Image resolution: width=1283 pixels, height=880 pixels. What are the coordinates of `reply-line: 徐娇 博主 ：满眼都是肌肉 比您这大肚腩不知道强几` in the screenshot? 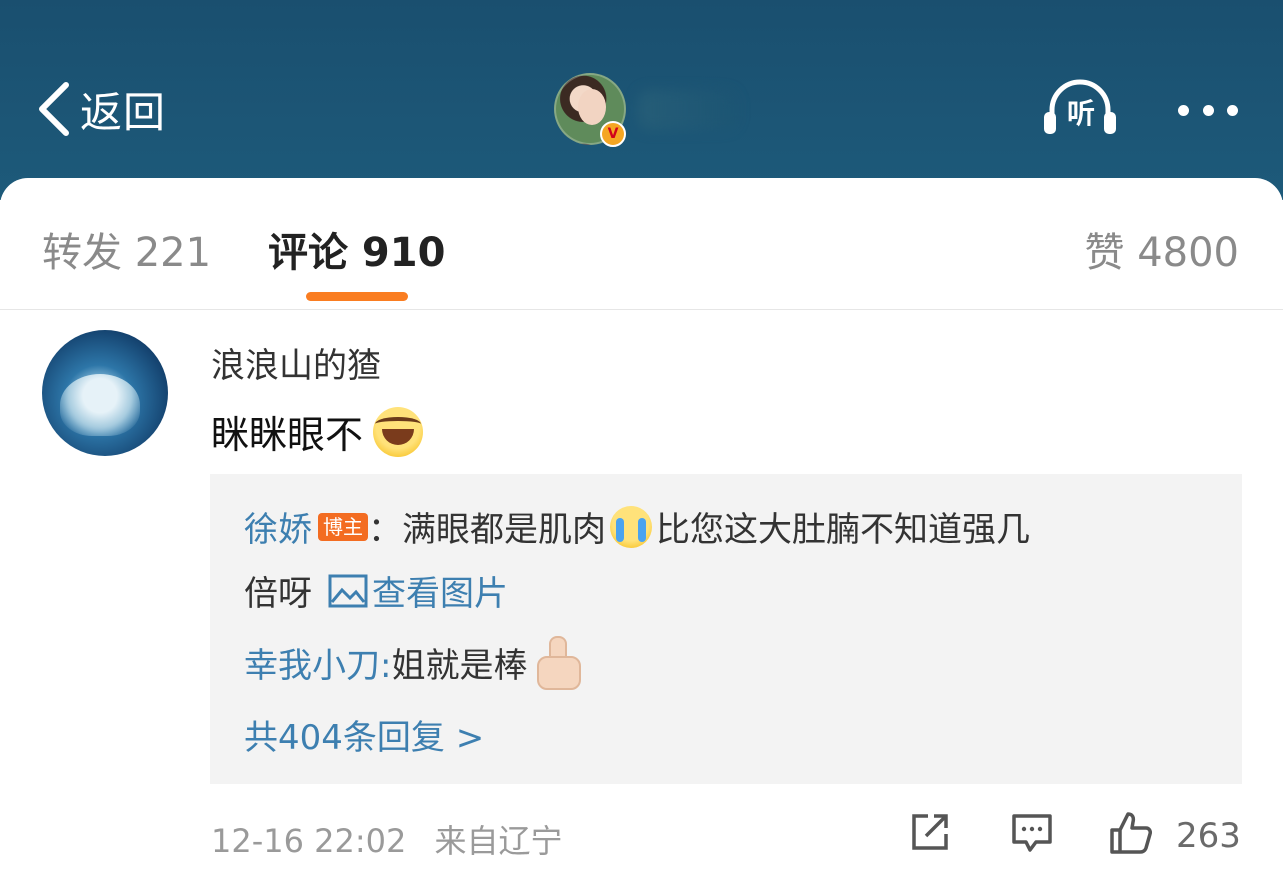 It's located at (637, 526).